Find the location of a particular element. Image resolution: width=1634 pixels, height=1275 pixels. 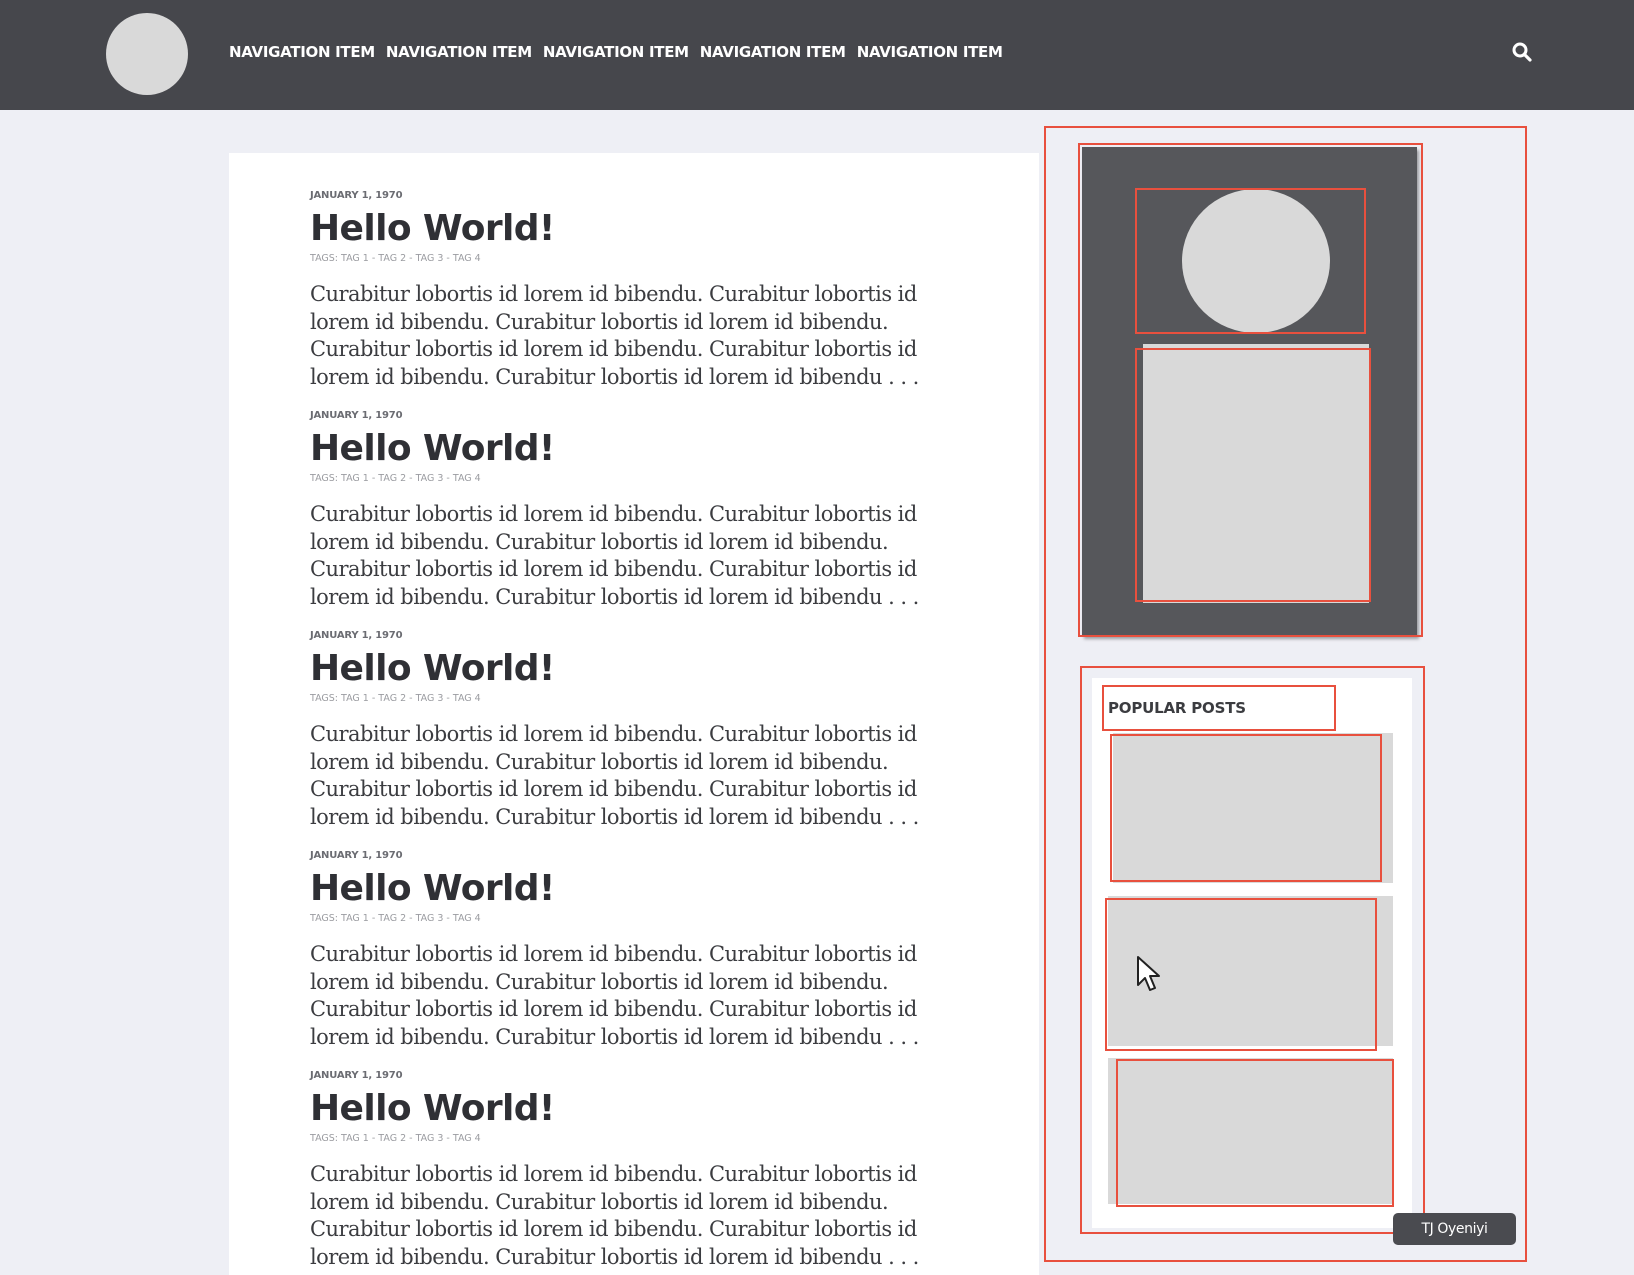

author-badge: TJ Oyeniyi is located at coordinates (1454, 1229).